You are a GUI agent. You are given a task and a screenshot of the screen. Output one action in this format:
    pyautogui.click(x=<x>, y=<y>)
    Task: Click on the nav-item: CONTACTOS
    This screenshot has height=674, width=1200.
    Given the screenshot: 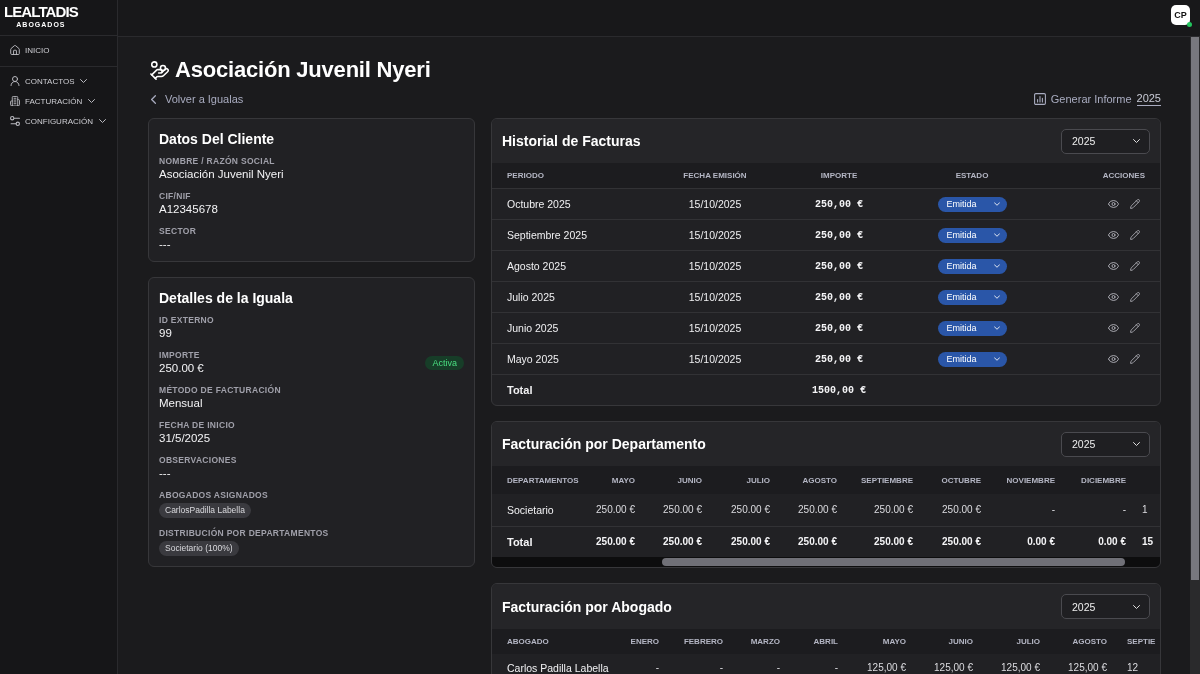 What is the action you would take?
    pyautogui.click(x=49, y=81)
    